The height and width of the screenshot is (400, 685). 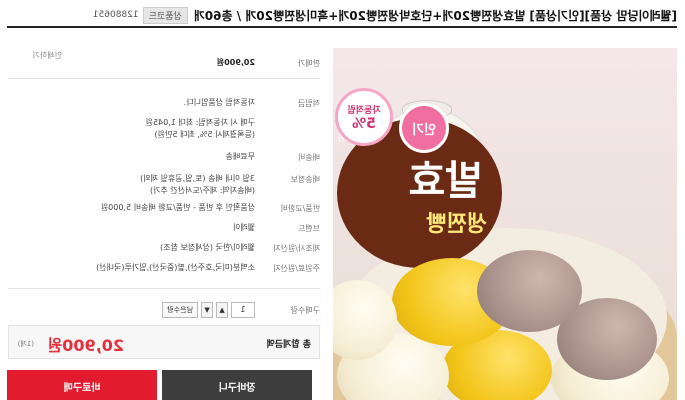 I want to click on best-sticker-text: 인기, so click(x=424, y=130).